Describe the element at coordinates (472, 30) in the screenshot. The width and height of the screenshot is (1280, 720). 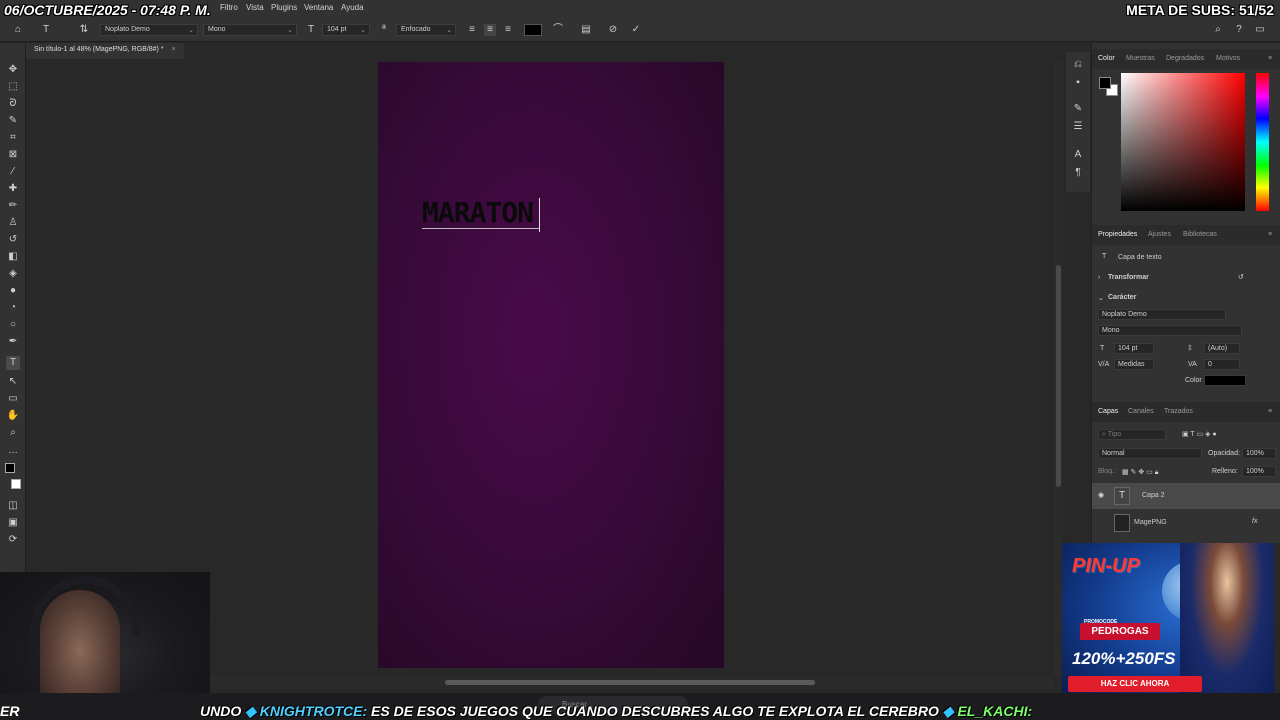
I see `align-left-icon: ≡` at that location.